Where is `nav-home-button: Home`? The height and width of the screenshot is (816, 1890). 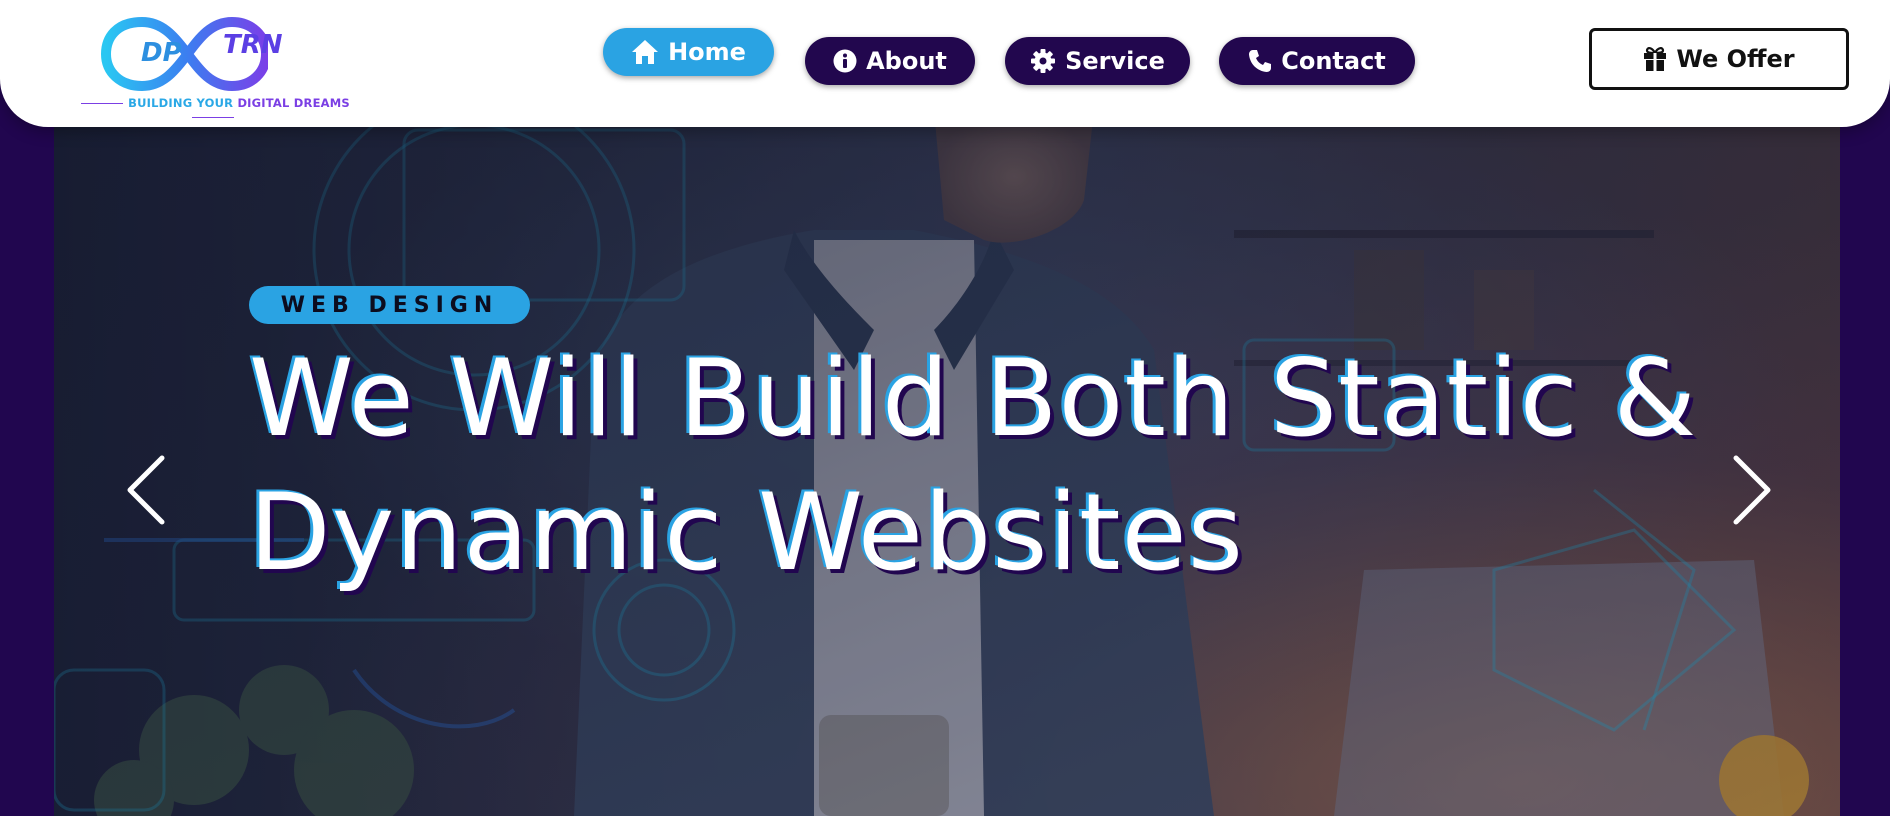 nav-home-button: Home is located at coordinates (688, 52).